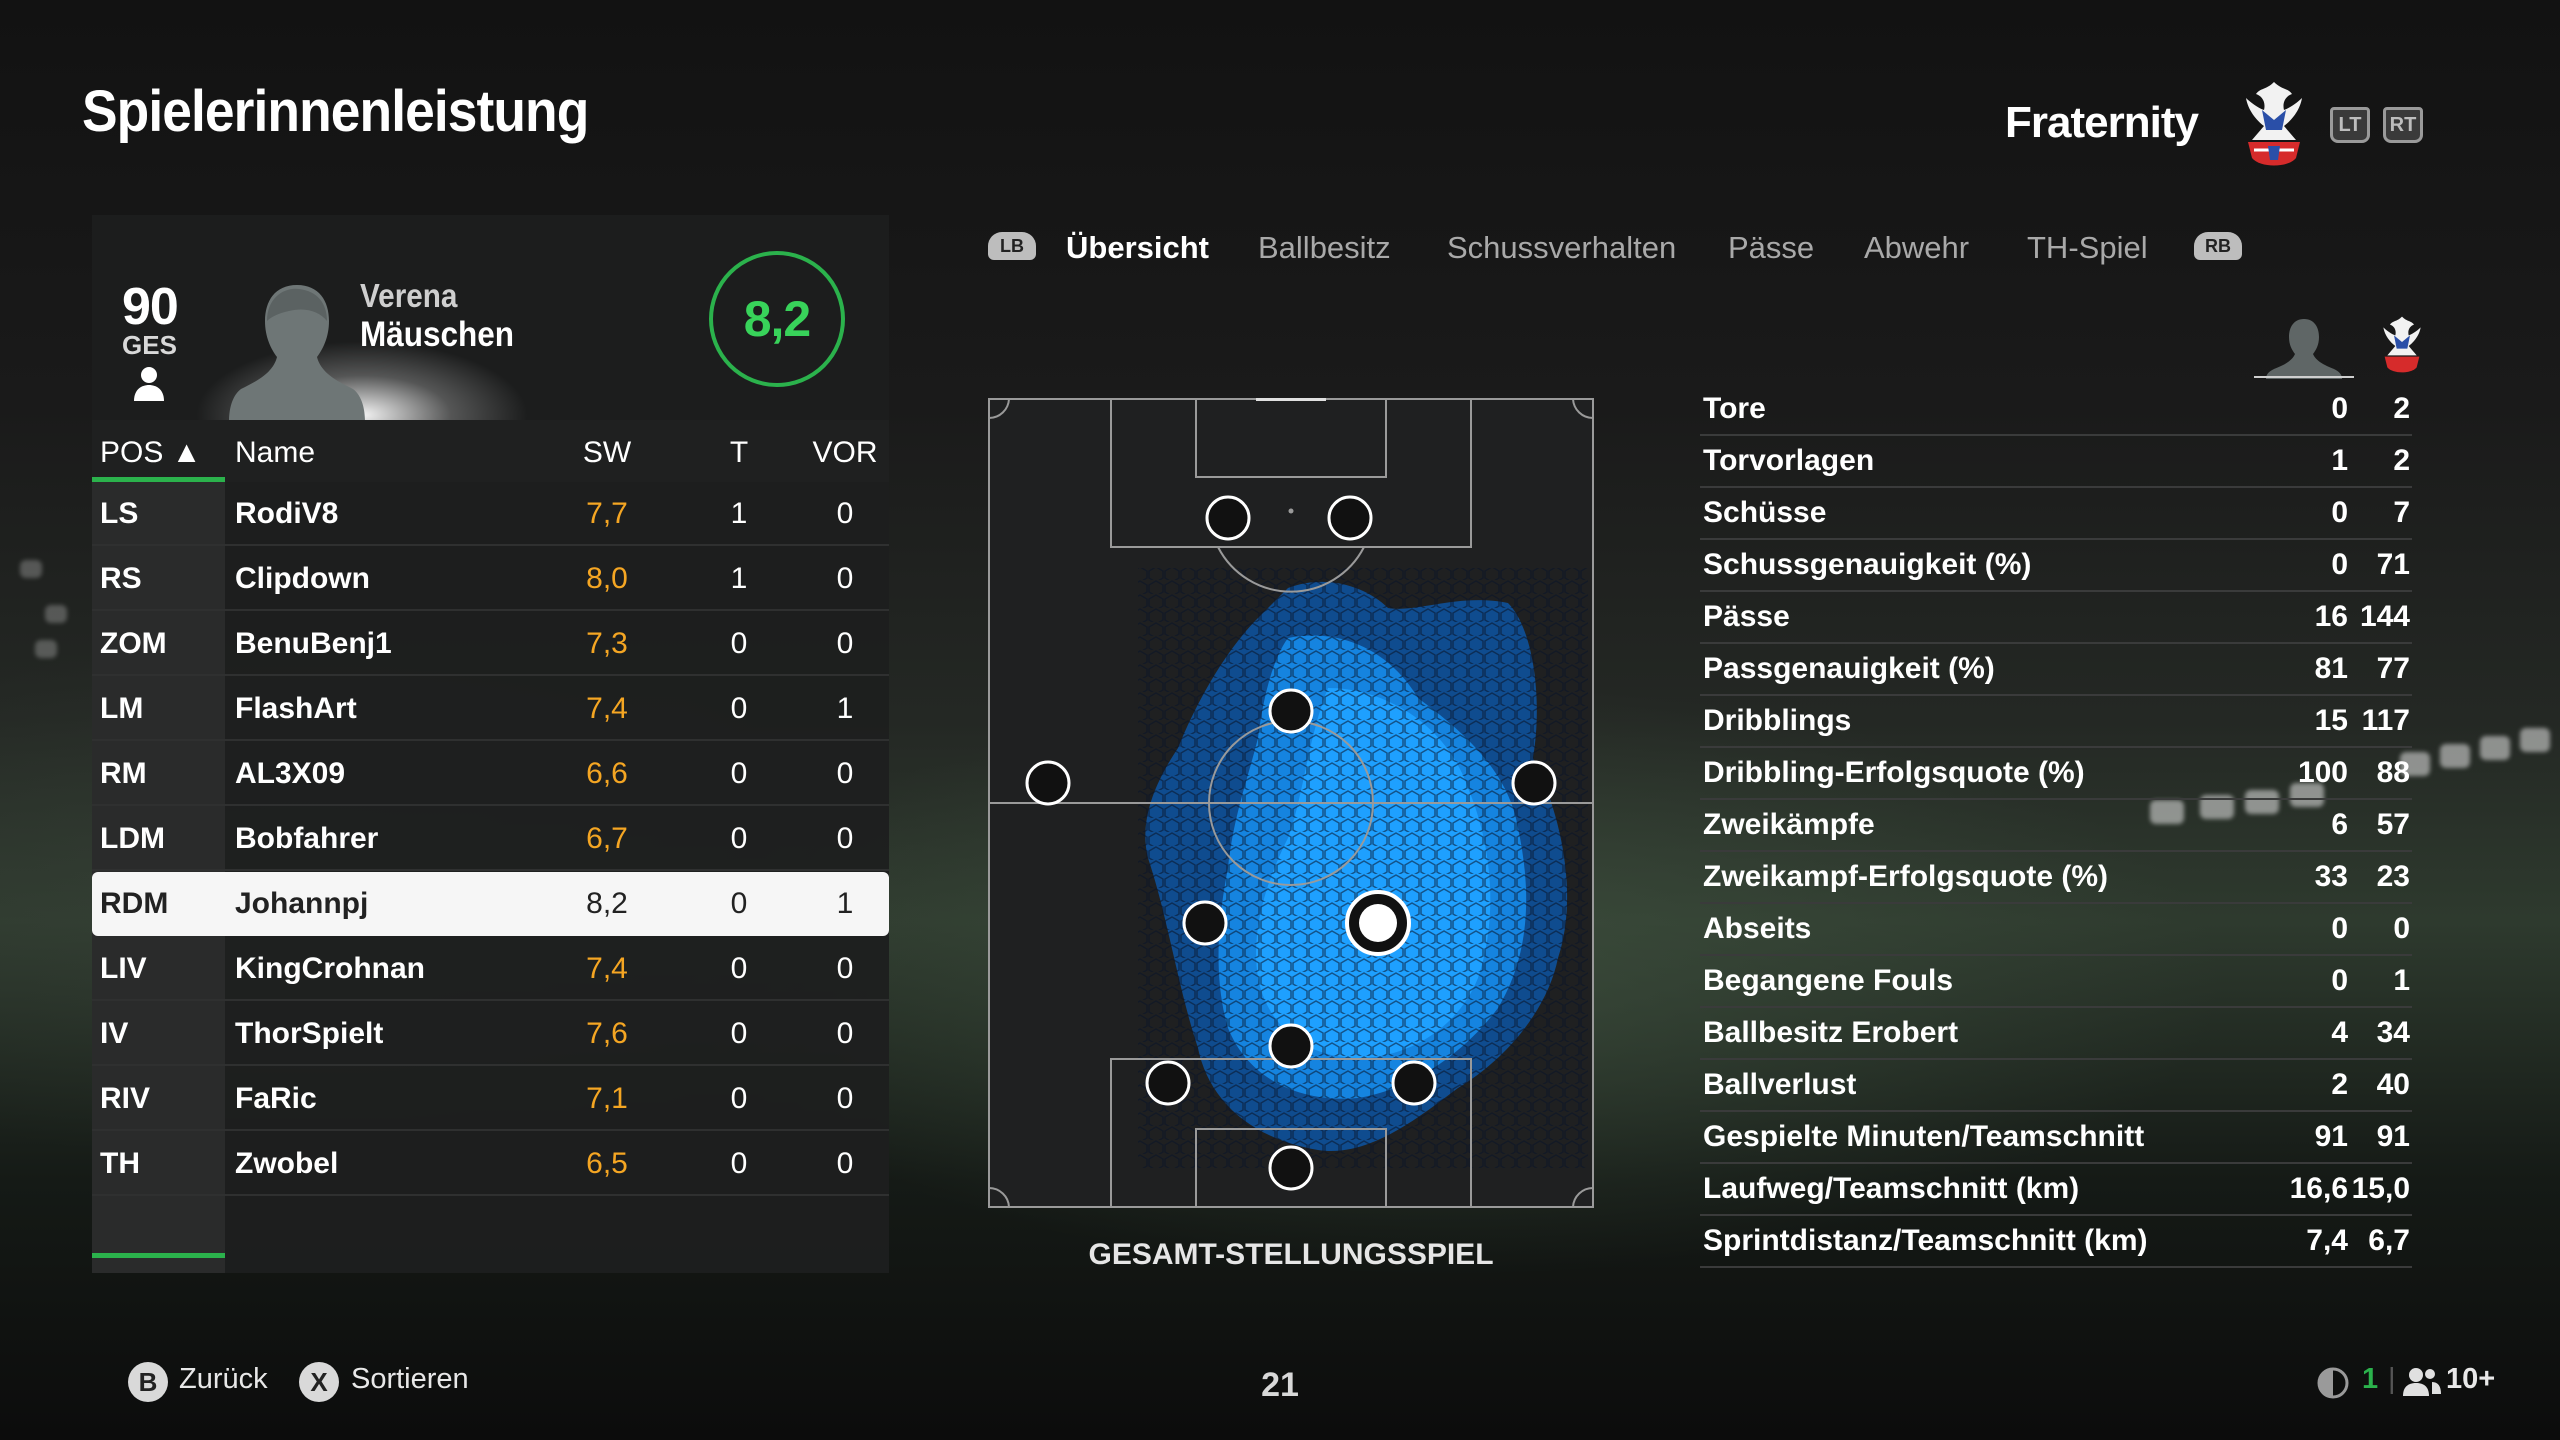  Describe the element at coordinates (607, 1163) in the screenshot. I see `row-sw: 6,5` at that location.